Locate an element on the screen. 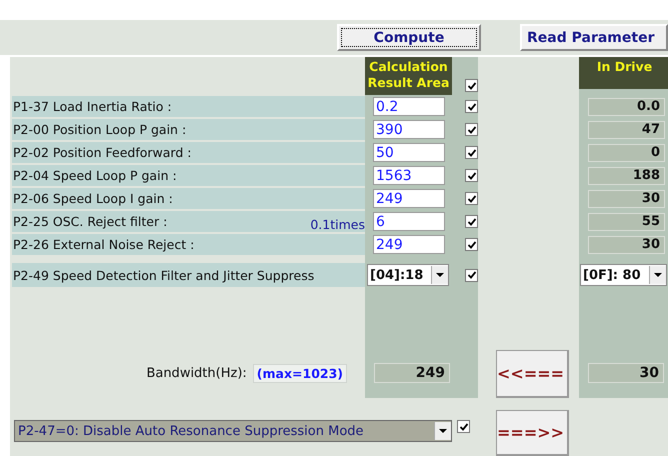  parameter-label: P2-25 OSC. Reject filter : is located at coordinates (90, 221).